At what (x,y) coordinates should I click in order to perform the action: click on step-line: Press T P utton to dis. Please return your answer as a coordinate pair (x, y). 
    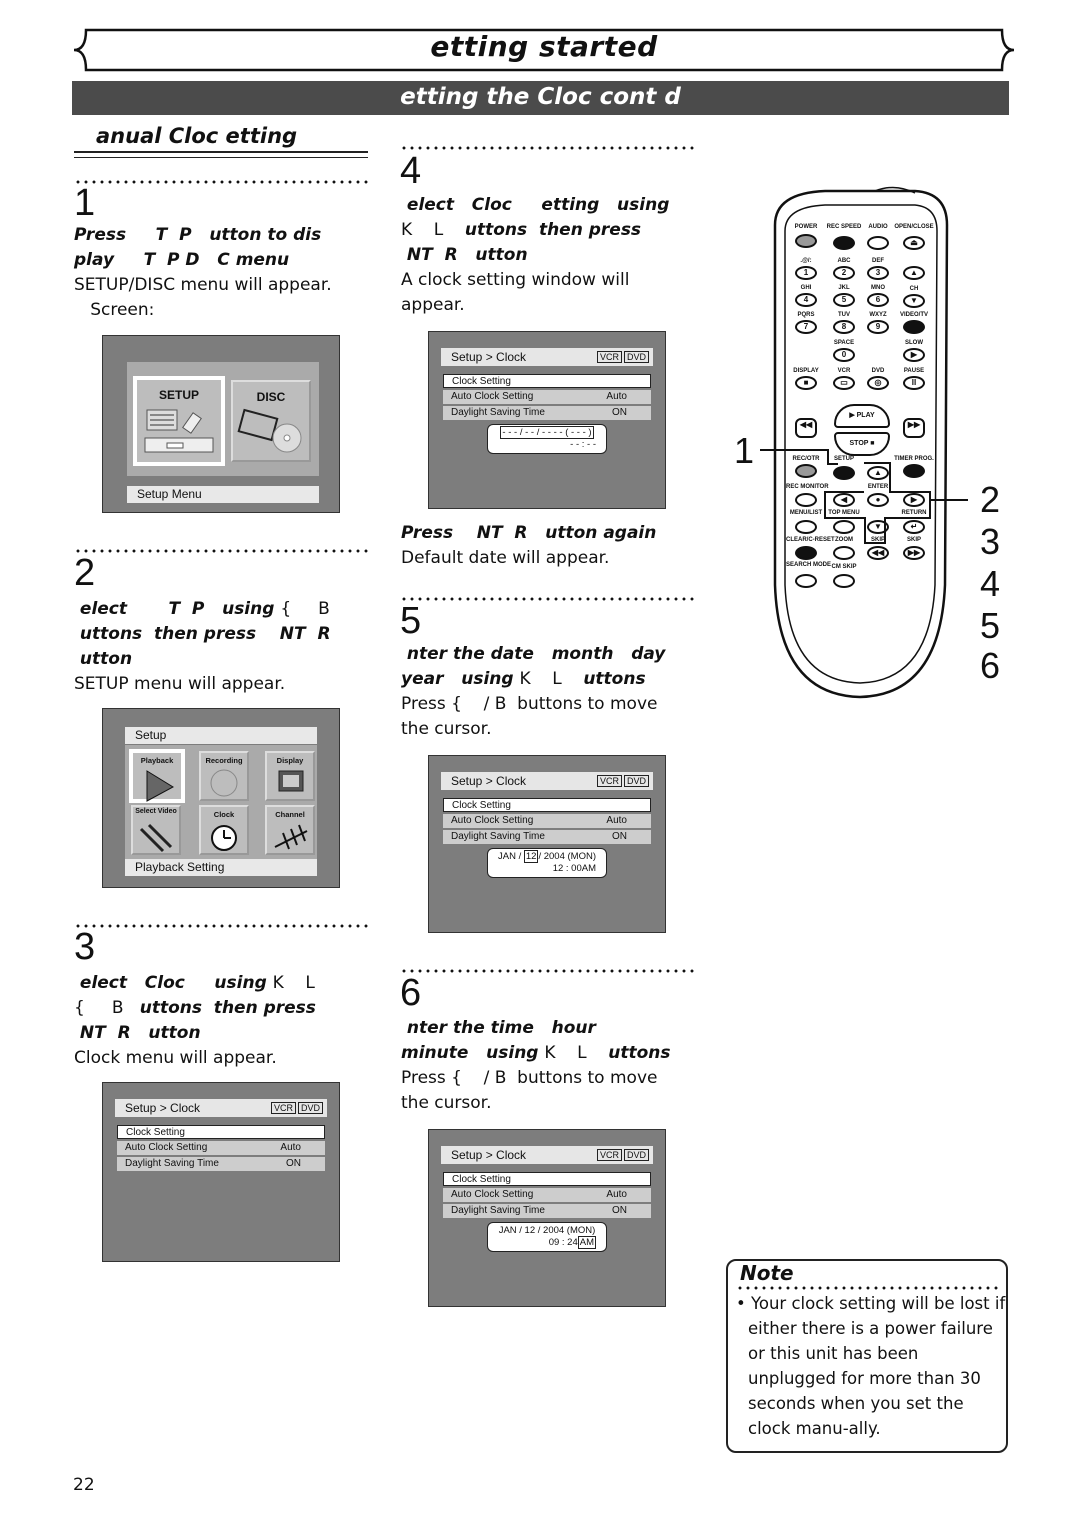
    Looking at the image, I should click on (224, 235).